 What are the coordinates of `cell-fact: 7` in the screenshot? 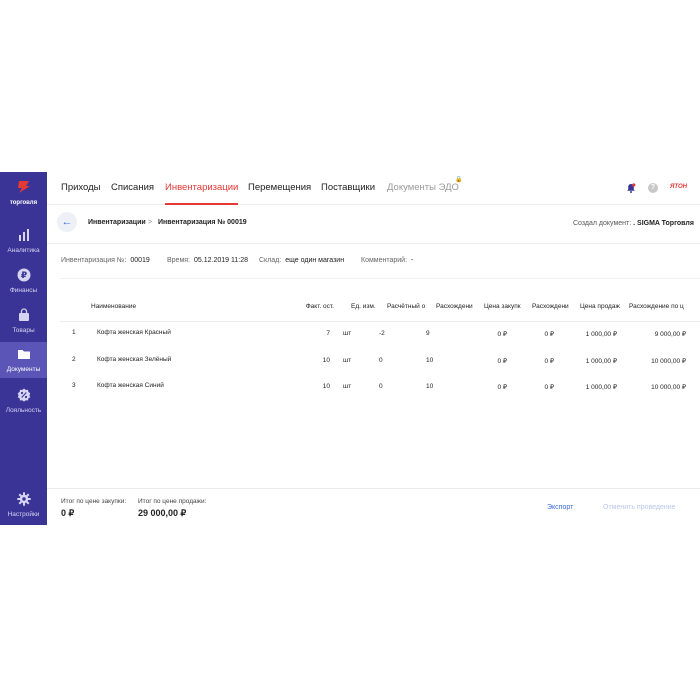 It's located at (328, 333).